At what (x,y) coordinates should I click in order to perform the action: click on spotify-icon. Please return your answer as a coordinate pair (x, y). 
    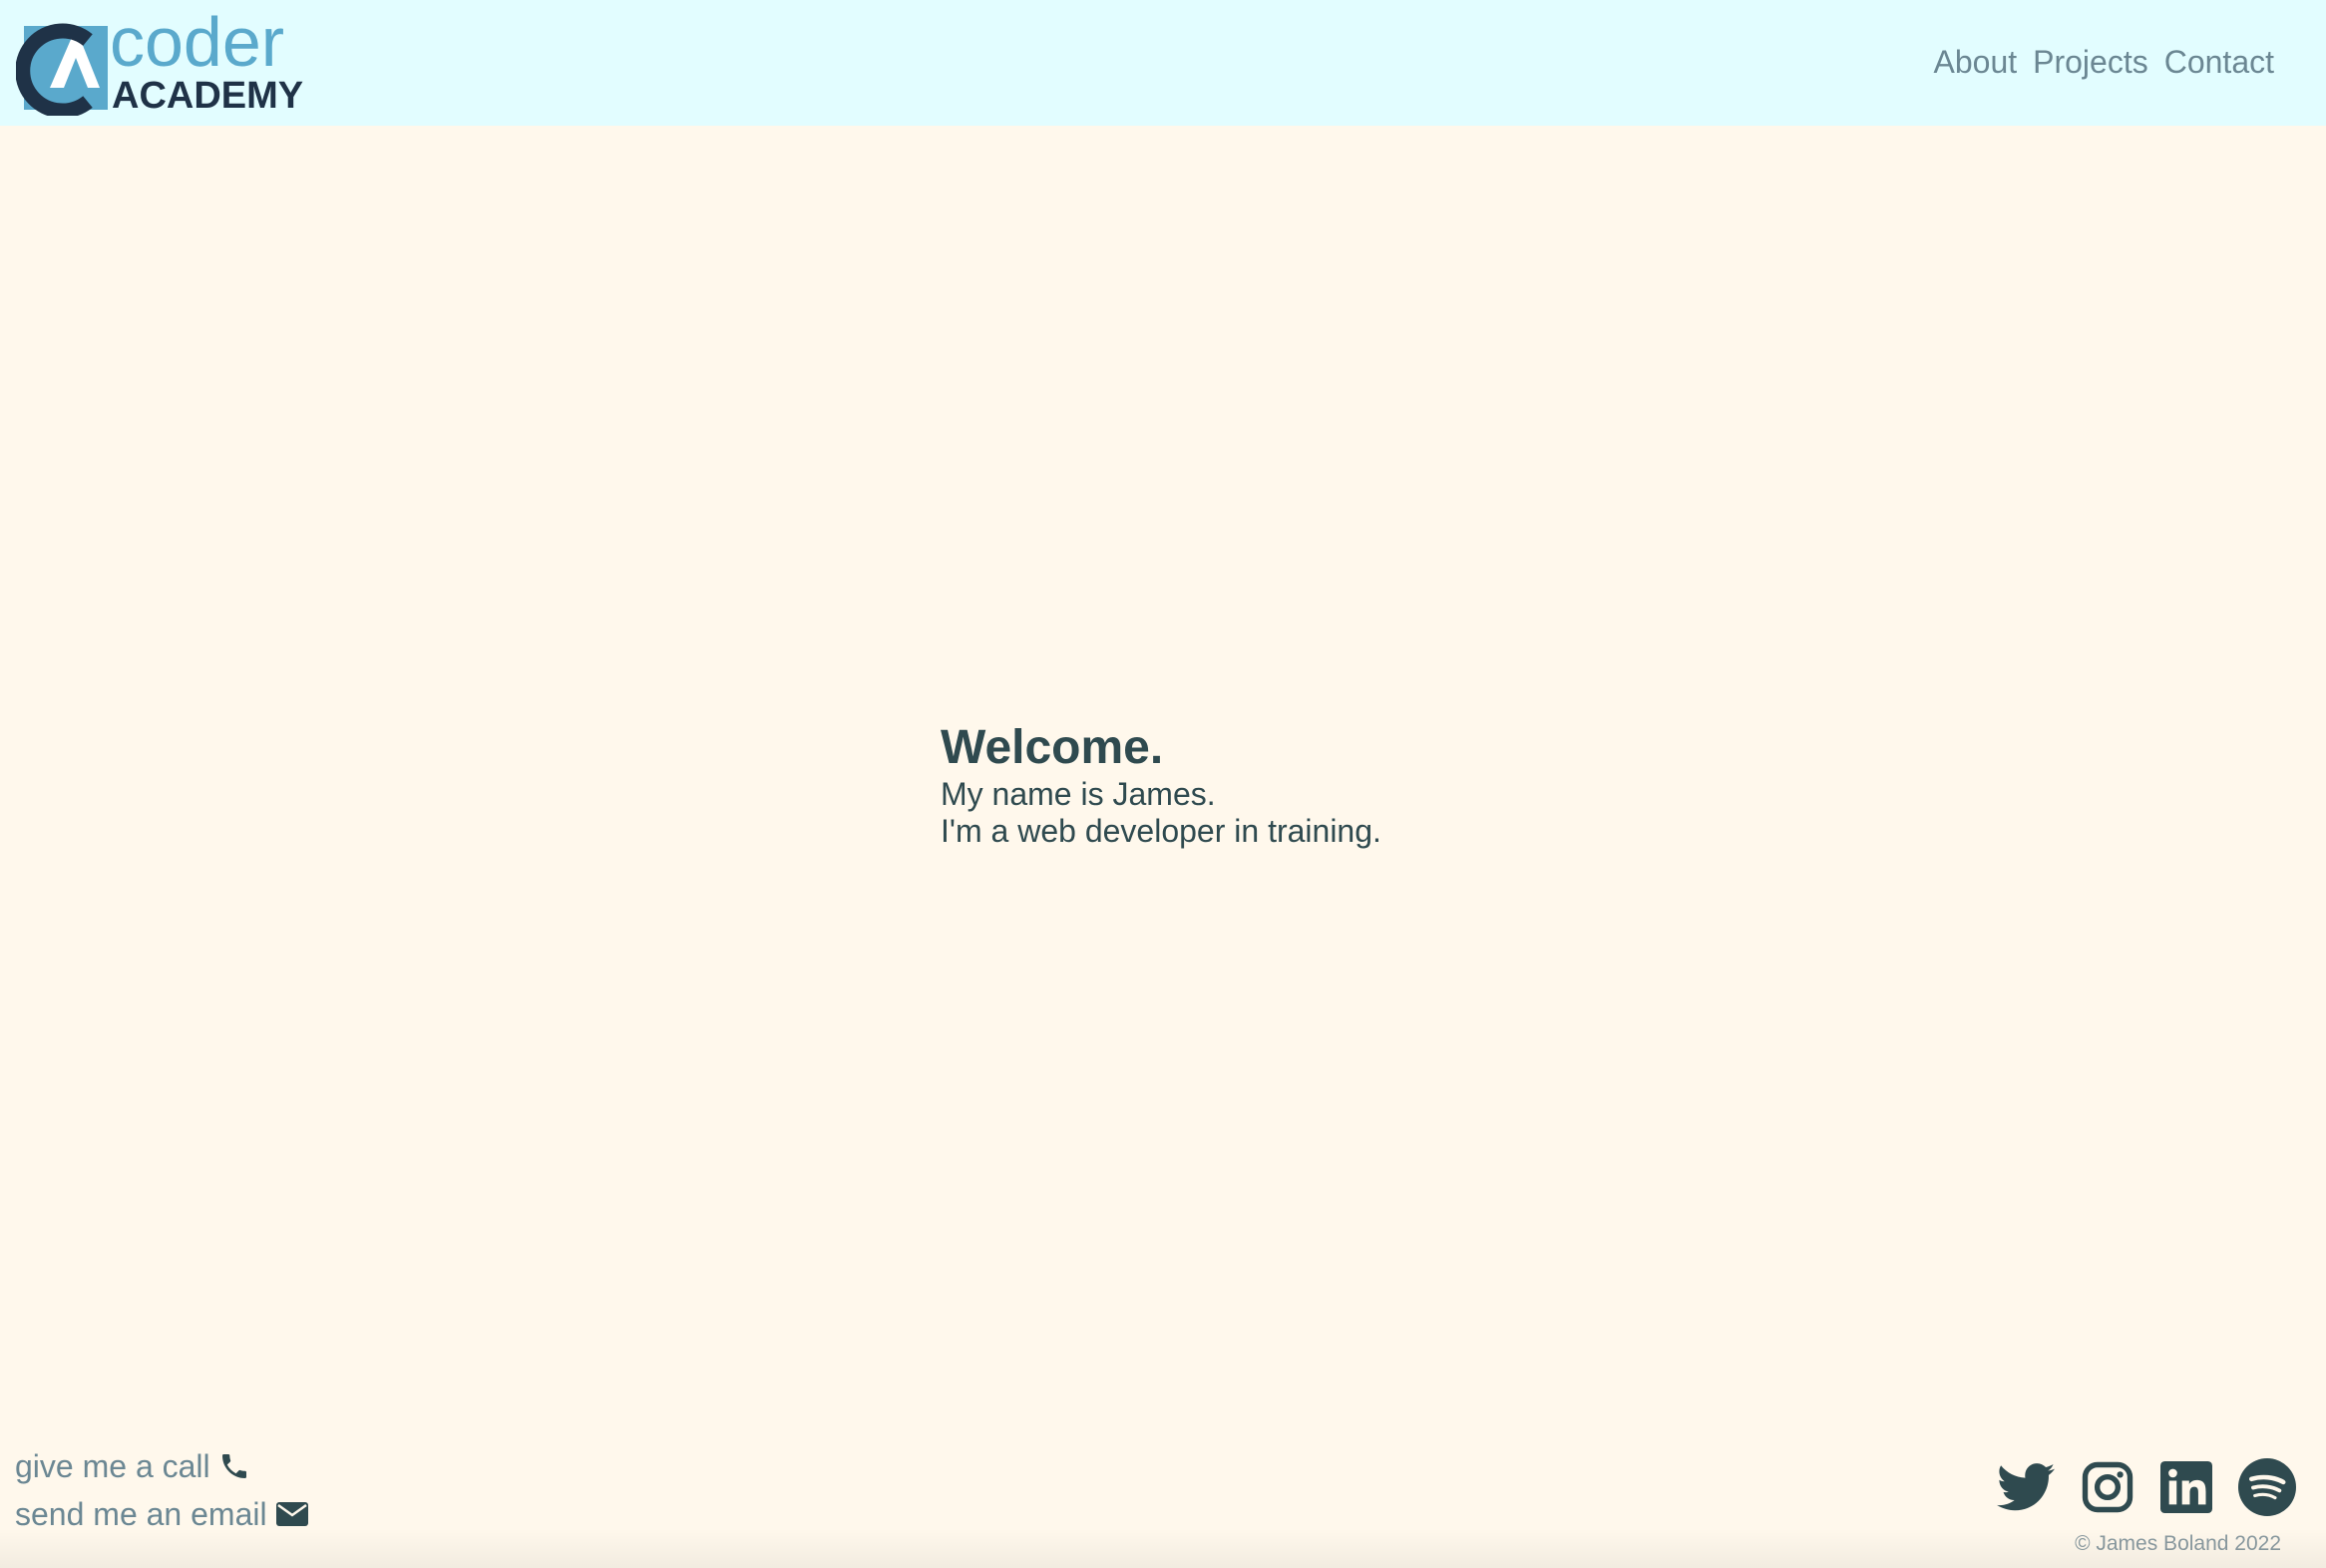
    Looking at the image, I should click on (2267, 1487).